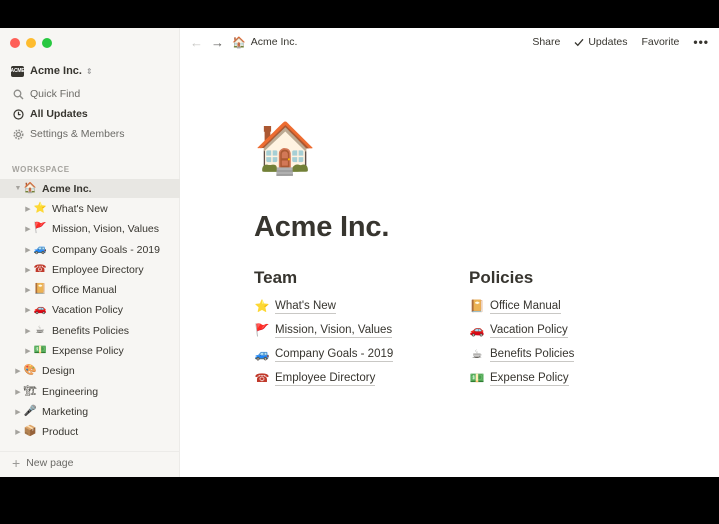 The height and width of the screenshot is (524, 719). What do you see at coordinates (576, 378) in the screenshot?
I see `link-expense-policy: 💵 Expense Policy` at bounding box center [576, 378].